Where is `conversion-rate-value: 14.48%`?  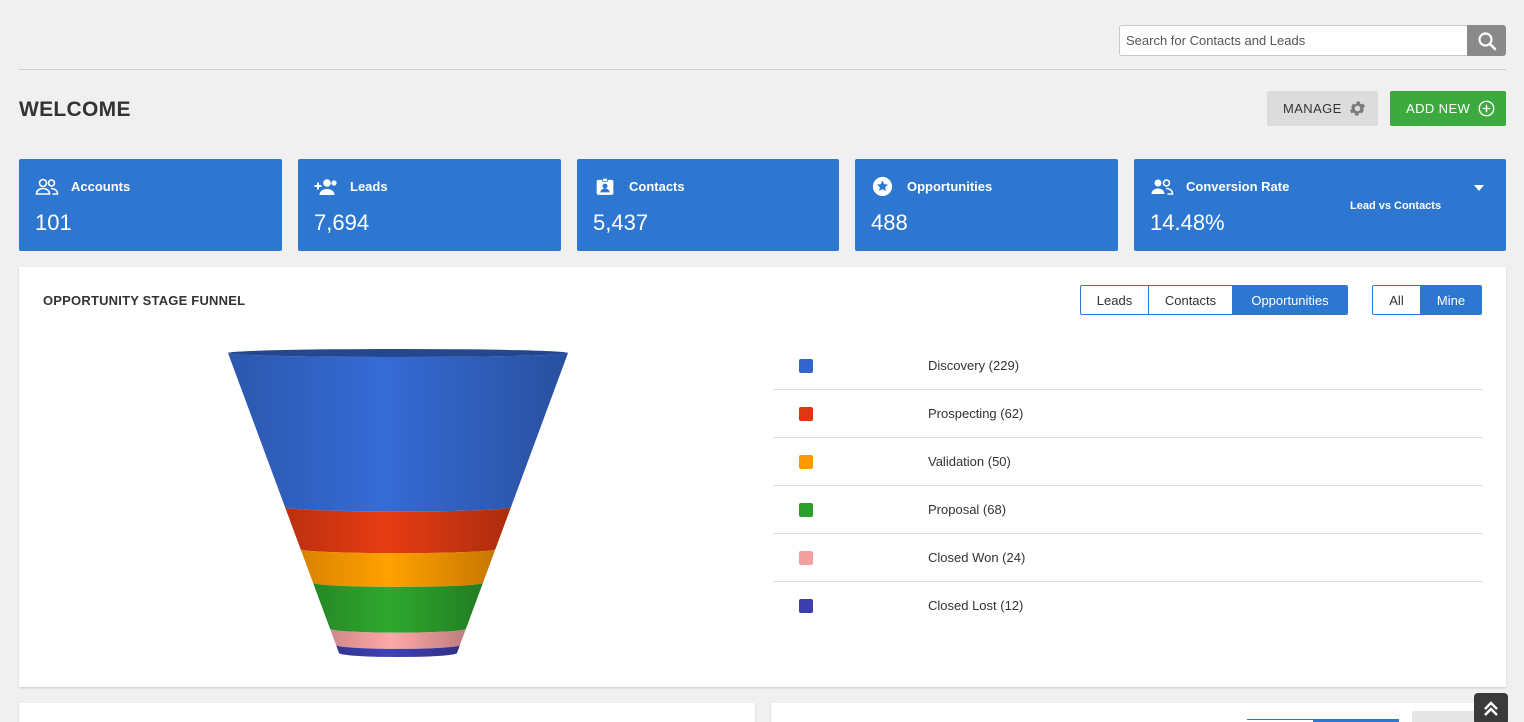
conversion-rate-value: 14.48% is located at coordinates (1187, 222).